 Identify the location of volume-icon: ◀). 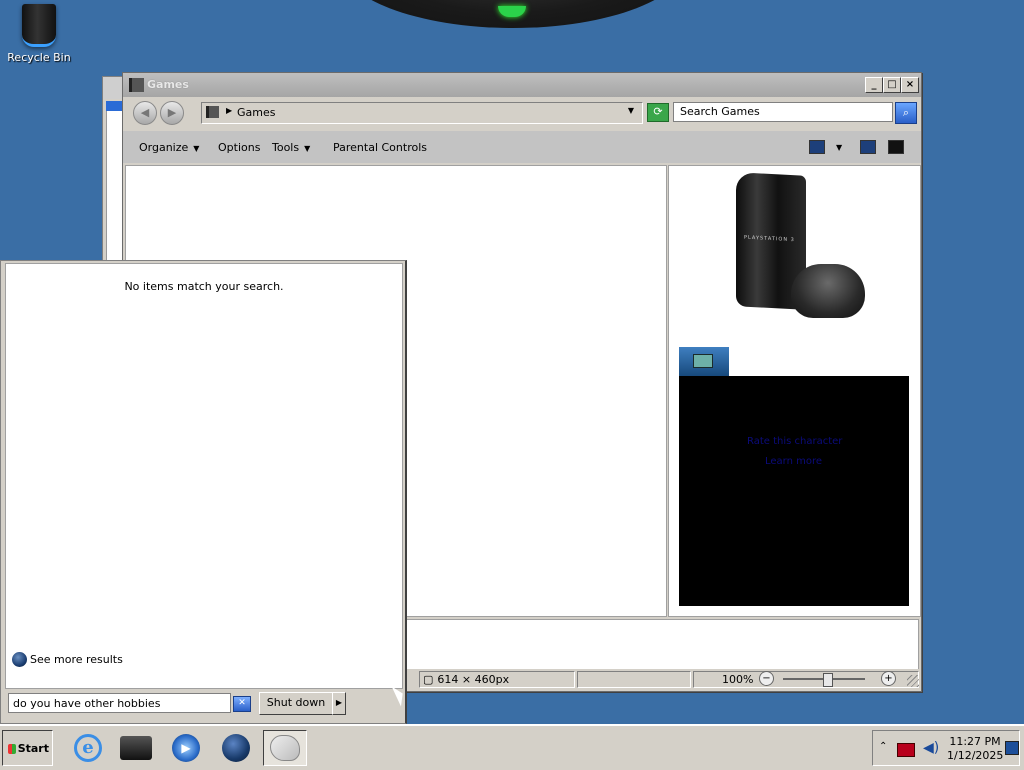
(931, 748).